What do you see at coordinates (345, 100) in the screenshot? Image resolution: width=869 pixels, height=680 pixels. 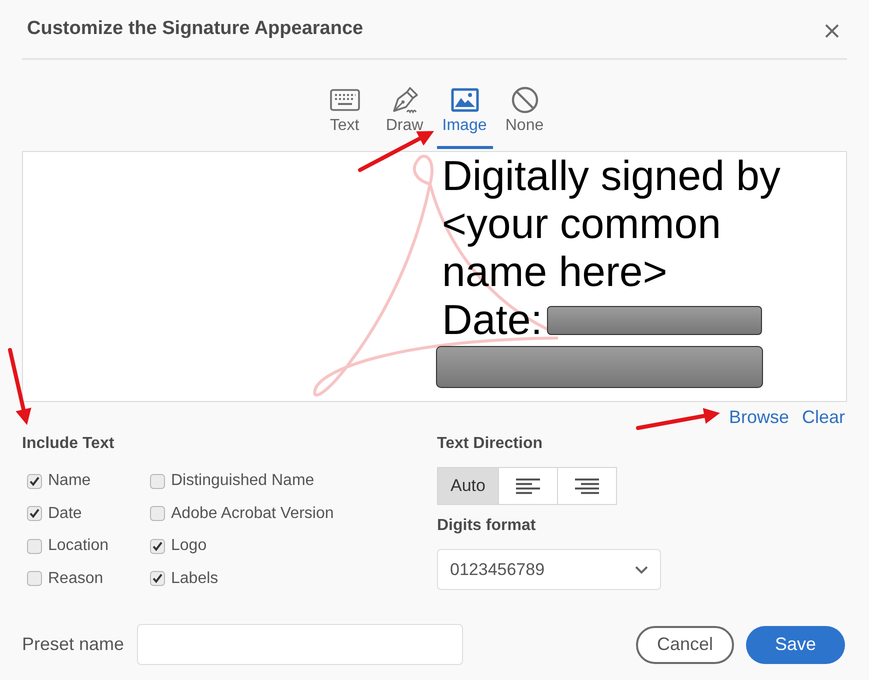 I see `keyboard-icon` at bounding box center [345, 100].